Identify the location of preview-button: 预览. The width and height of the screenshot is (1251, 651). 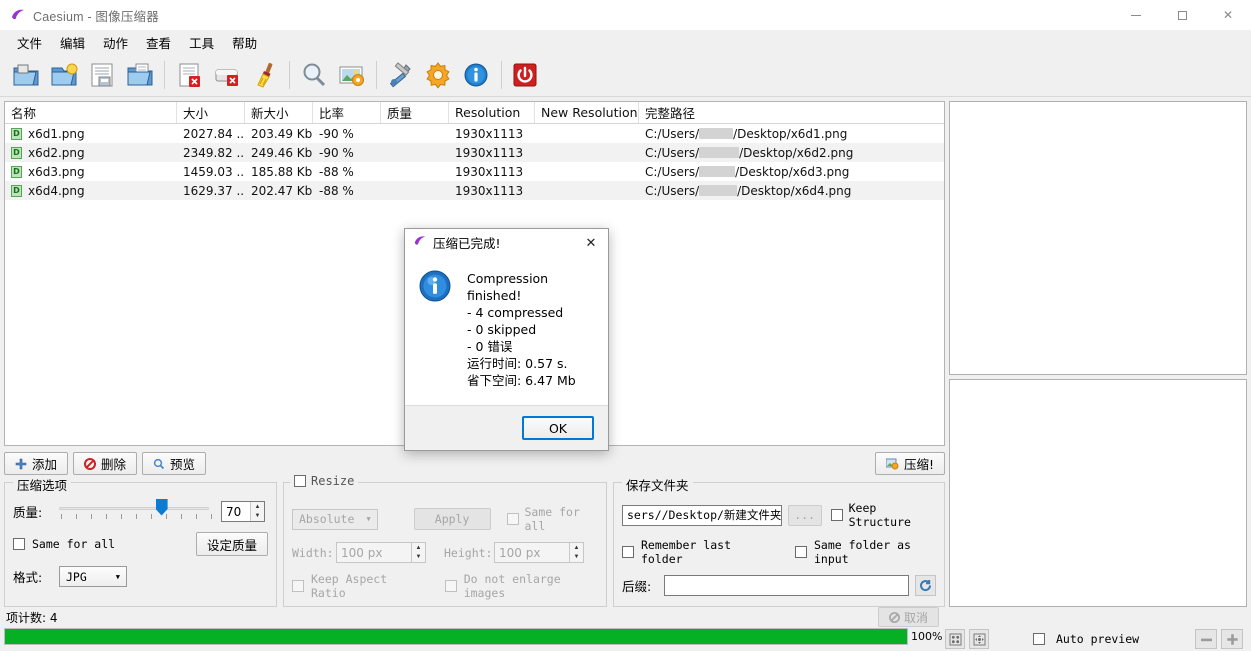
(174, 463).